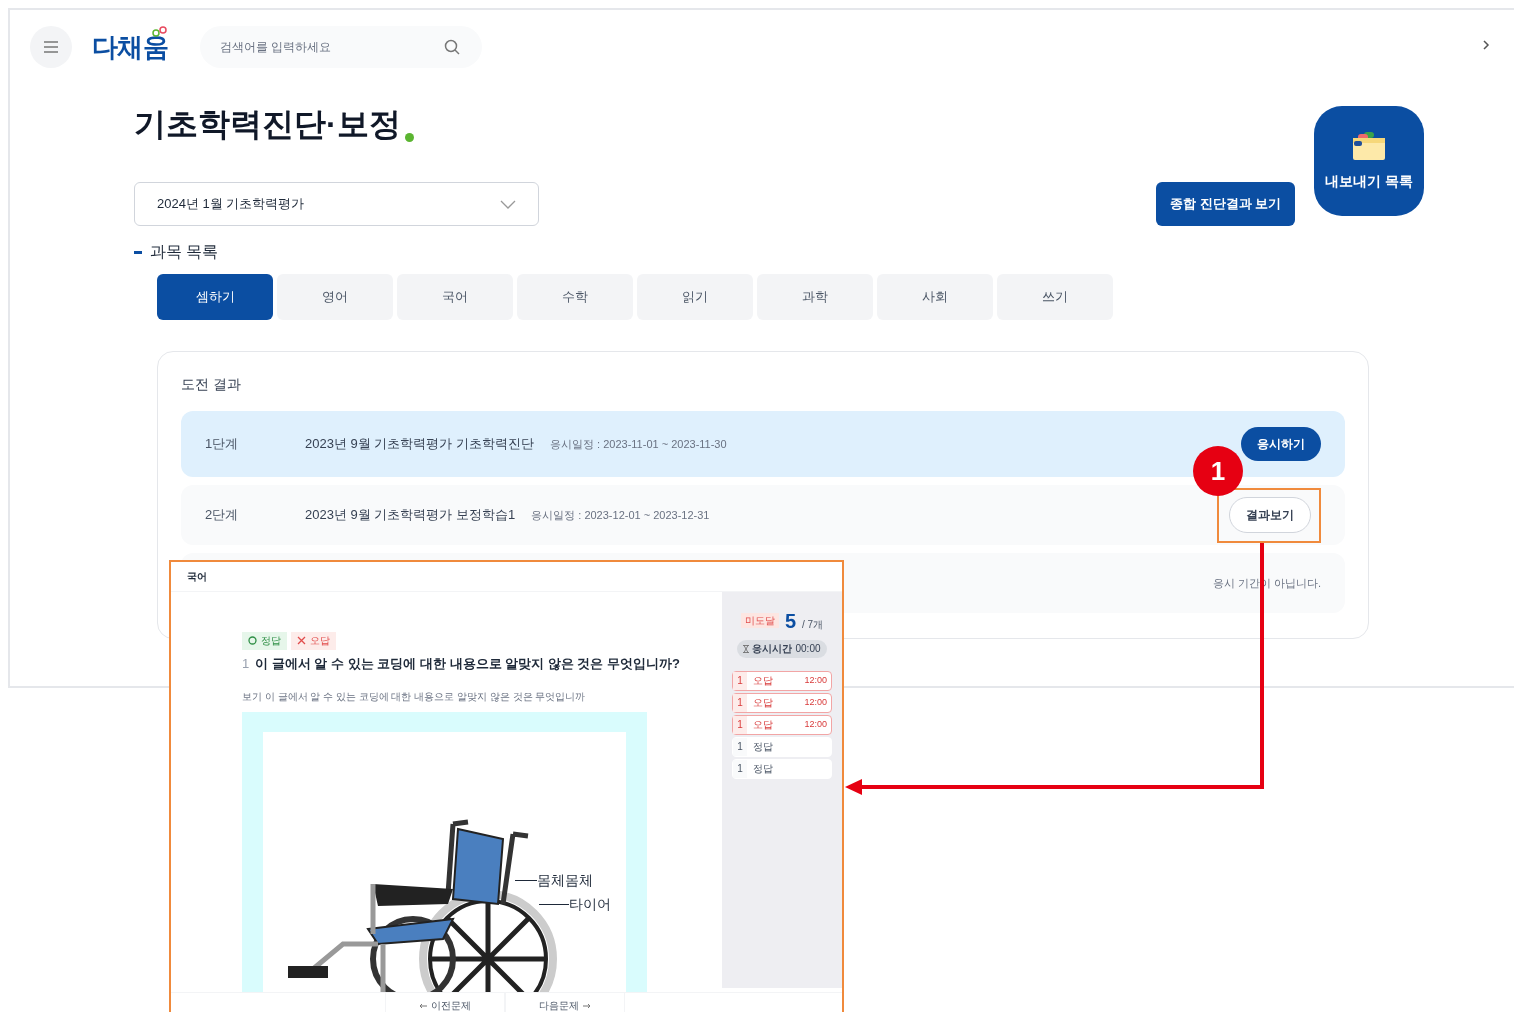 The height and width of the screenshot is (1012, 1514). Describe the element at coordinates (467, 663) in the screenshot. I see `question-text: 이 글에서 알 수 있는 코딩에 대한 내용으로 알맞지 않은 것은 무엇입니까?` at that location.